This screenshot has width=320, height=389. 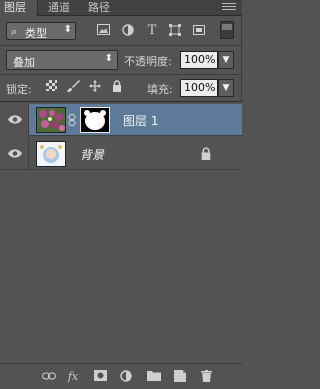 What do you see at coordinates (36, 33) in the screenshot?
I see `filter-kind-label: 类型` at bounding box center [36, 33].